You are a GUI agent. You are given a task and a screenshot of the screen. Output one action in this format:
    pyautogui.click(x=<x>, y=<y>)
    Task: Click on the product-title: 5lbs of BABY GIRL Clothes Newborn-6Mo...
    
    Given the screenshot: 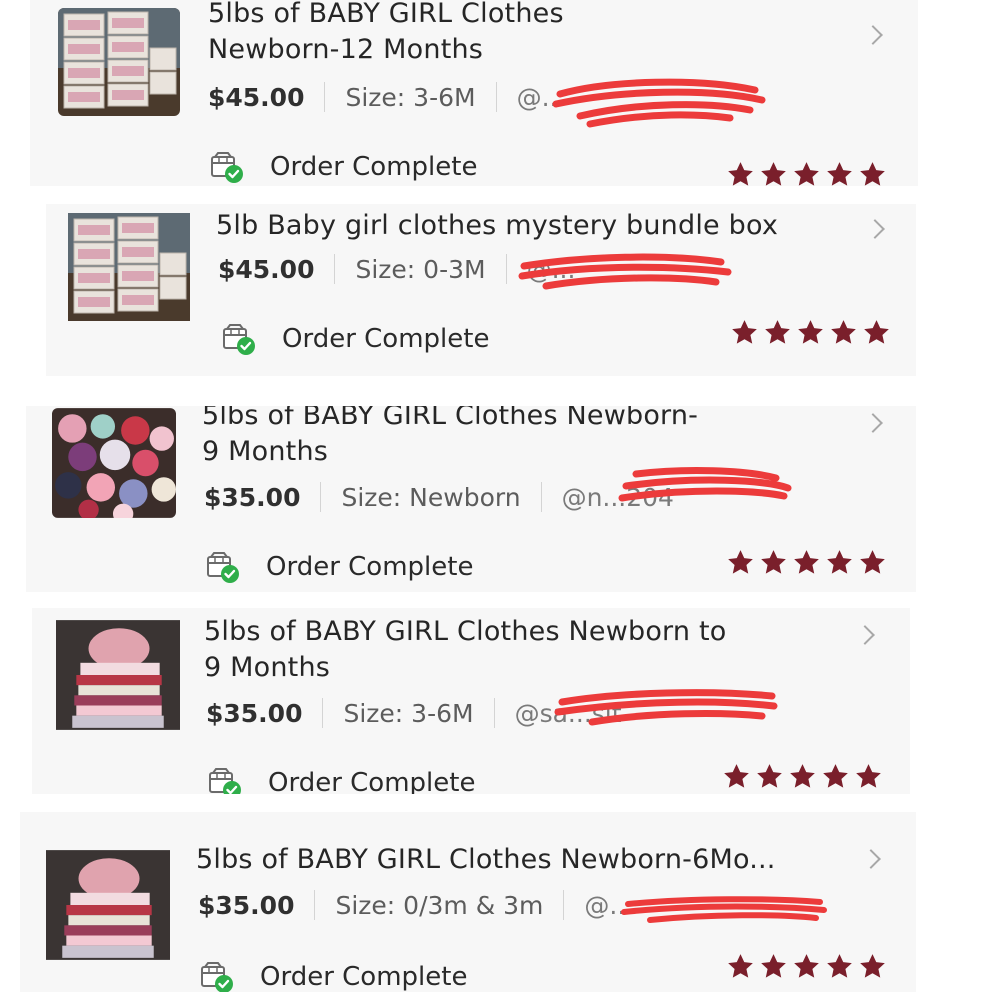 What is the action you would take?
    pyautogui.click(x=486, y=860)
    